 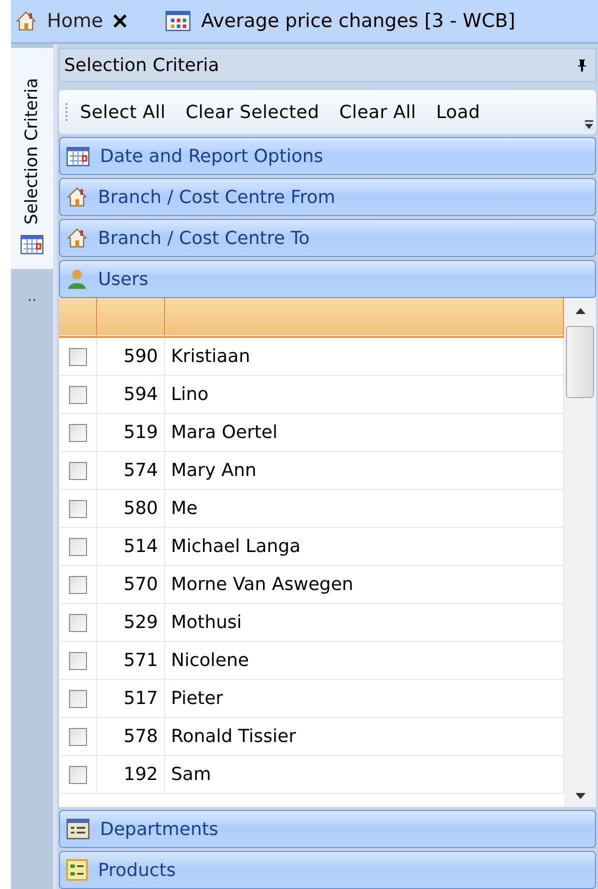 I want to click on table-cell: Me, so click(x=364, y=509).